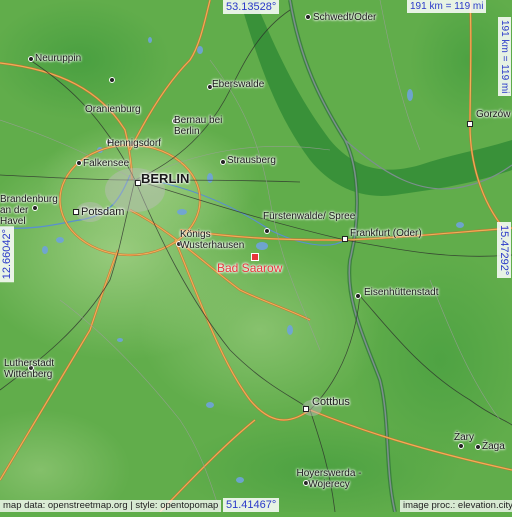 The width and height of the screenshot is (512, 517). What do you see at coordinates (249, 268) in the screenshot?
I see `highlight-label: Bad Saarow` at bounding box center [249, 268].